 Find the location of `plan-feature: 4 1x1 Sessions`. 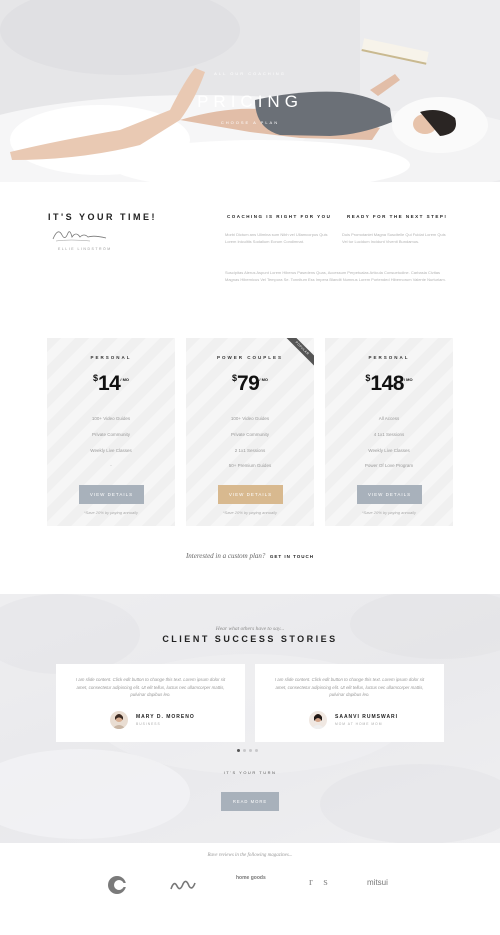

plan-feature: 4 1x1 Sessions is located at coordinates (389, 434).